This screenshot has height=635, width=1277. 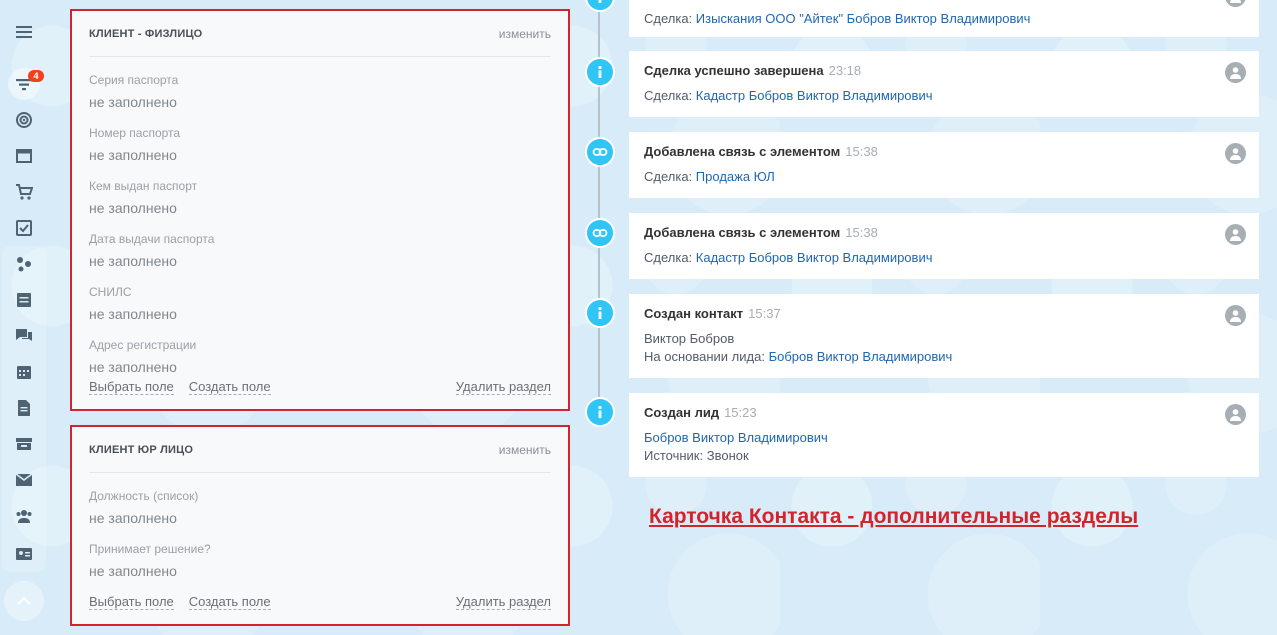 What do you see at coordinates (24, 408) in the screenshot?
I see `document-icon` at bounding box center [24, 408].